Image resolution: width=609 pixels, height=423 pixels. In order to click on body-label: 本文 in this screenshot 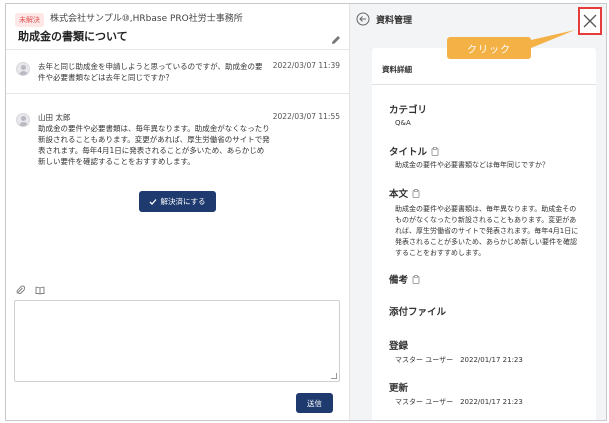, I will do `click(404, 193)`.